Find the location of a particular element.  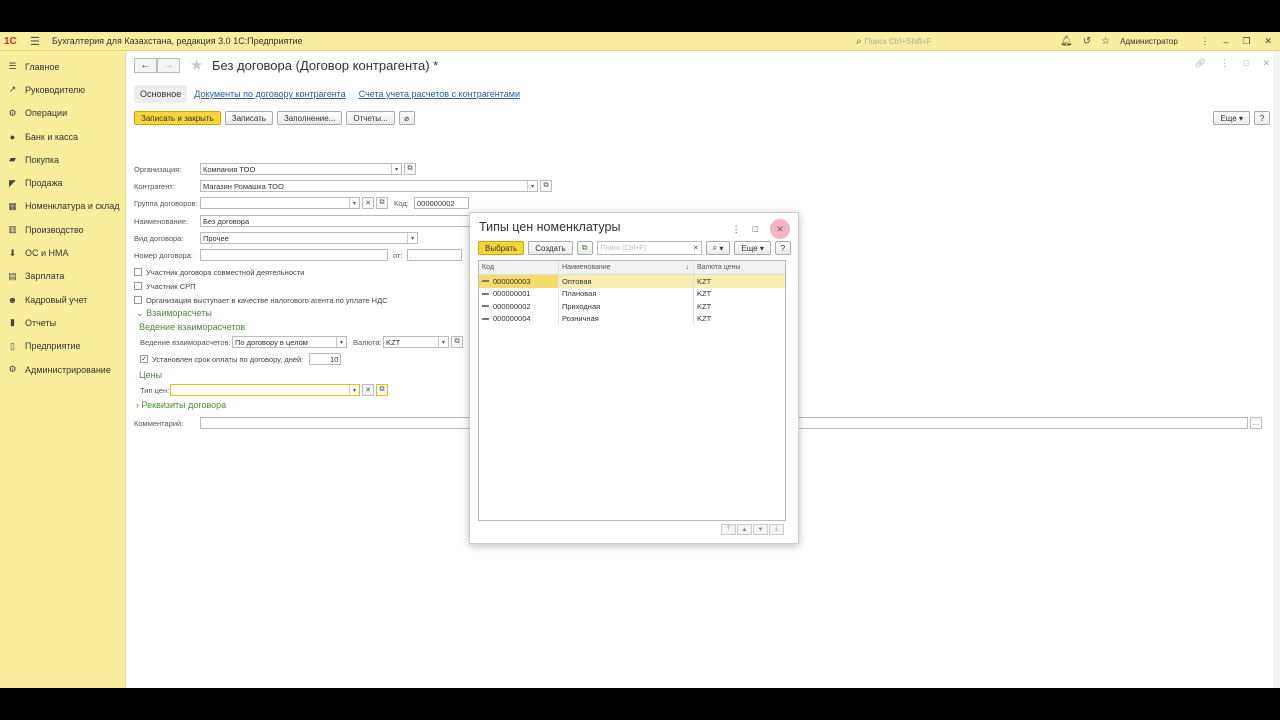

help-button: ? is located at coordinates (1262, 118).